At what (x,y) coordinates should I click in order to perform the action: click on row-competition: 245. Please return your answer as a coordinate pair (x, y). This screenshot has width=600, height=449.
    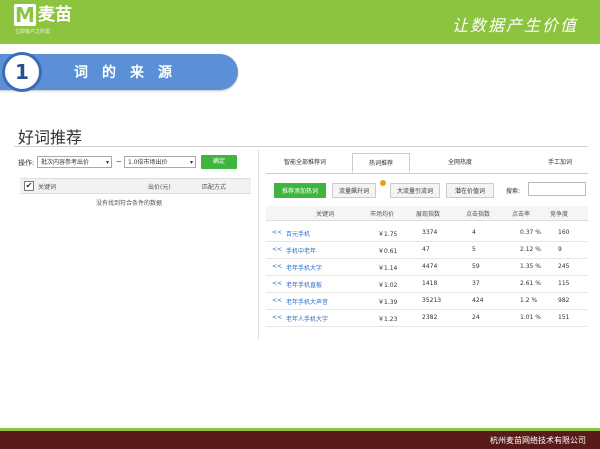
    Looking at the image, I should click on (564, 266).